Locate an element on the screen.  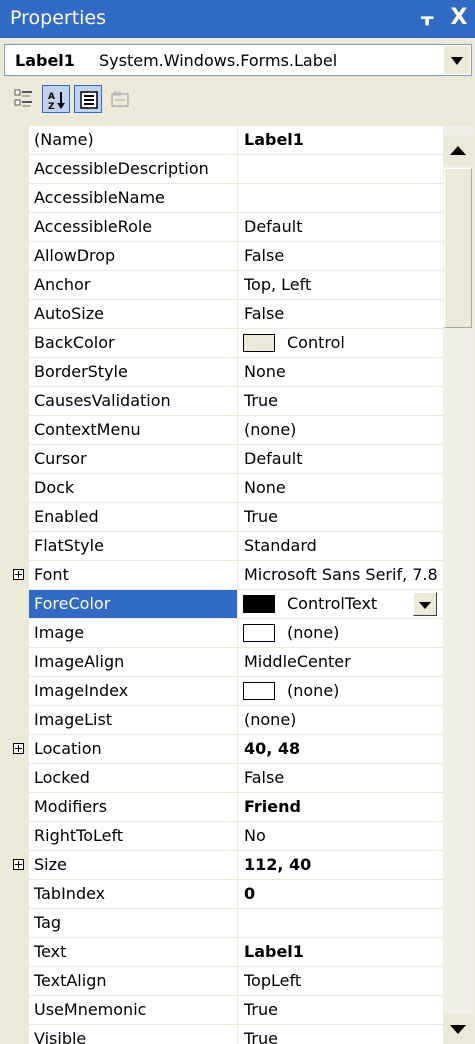
property-name-cell: RightToLeft is located at coordinates (133, 836).